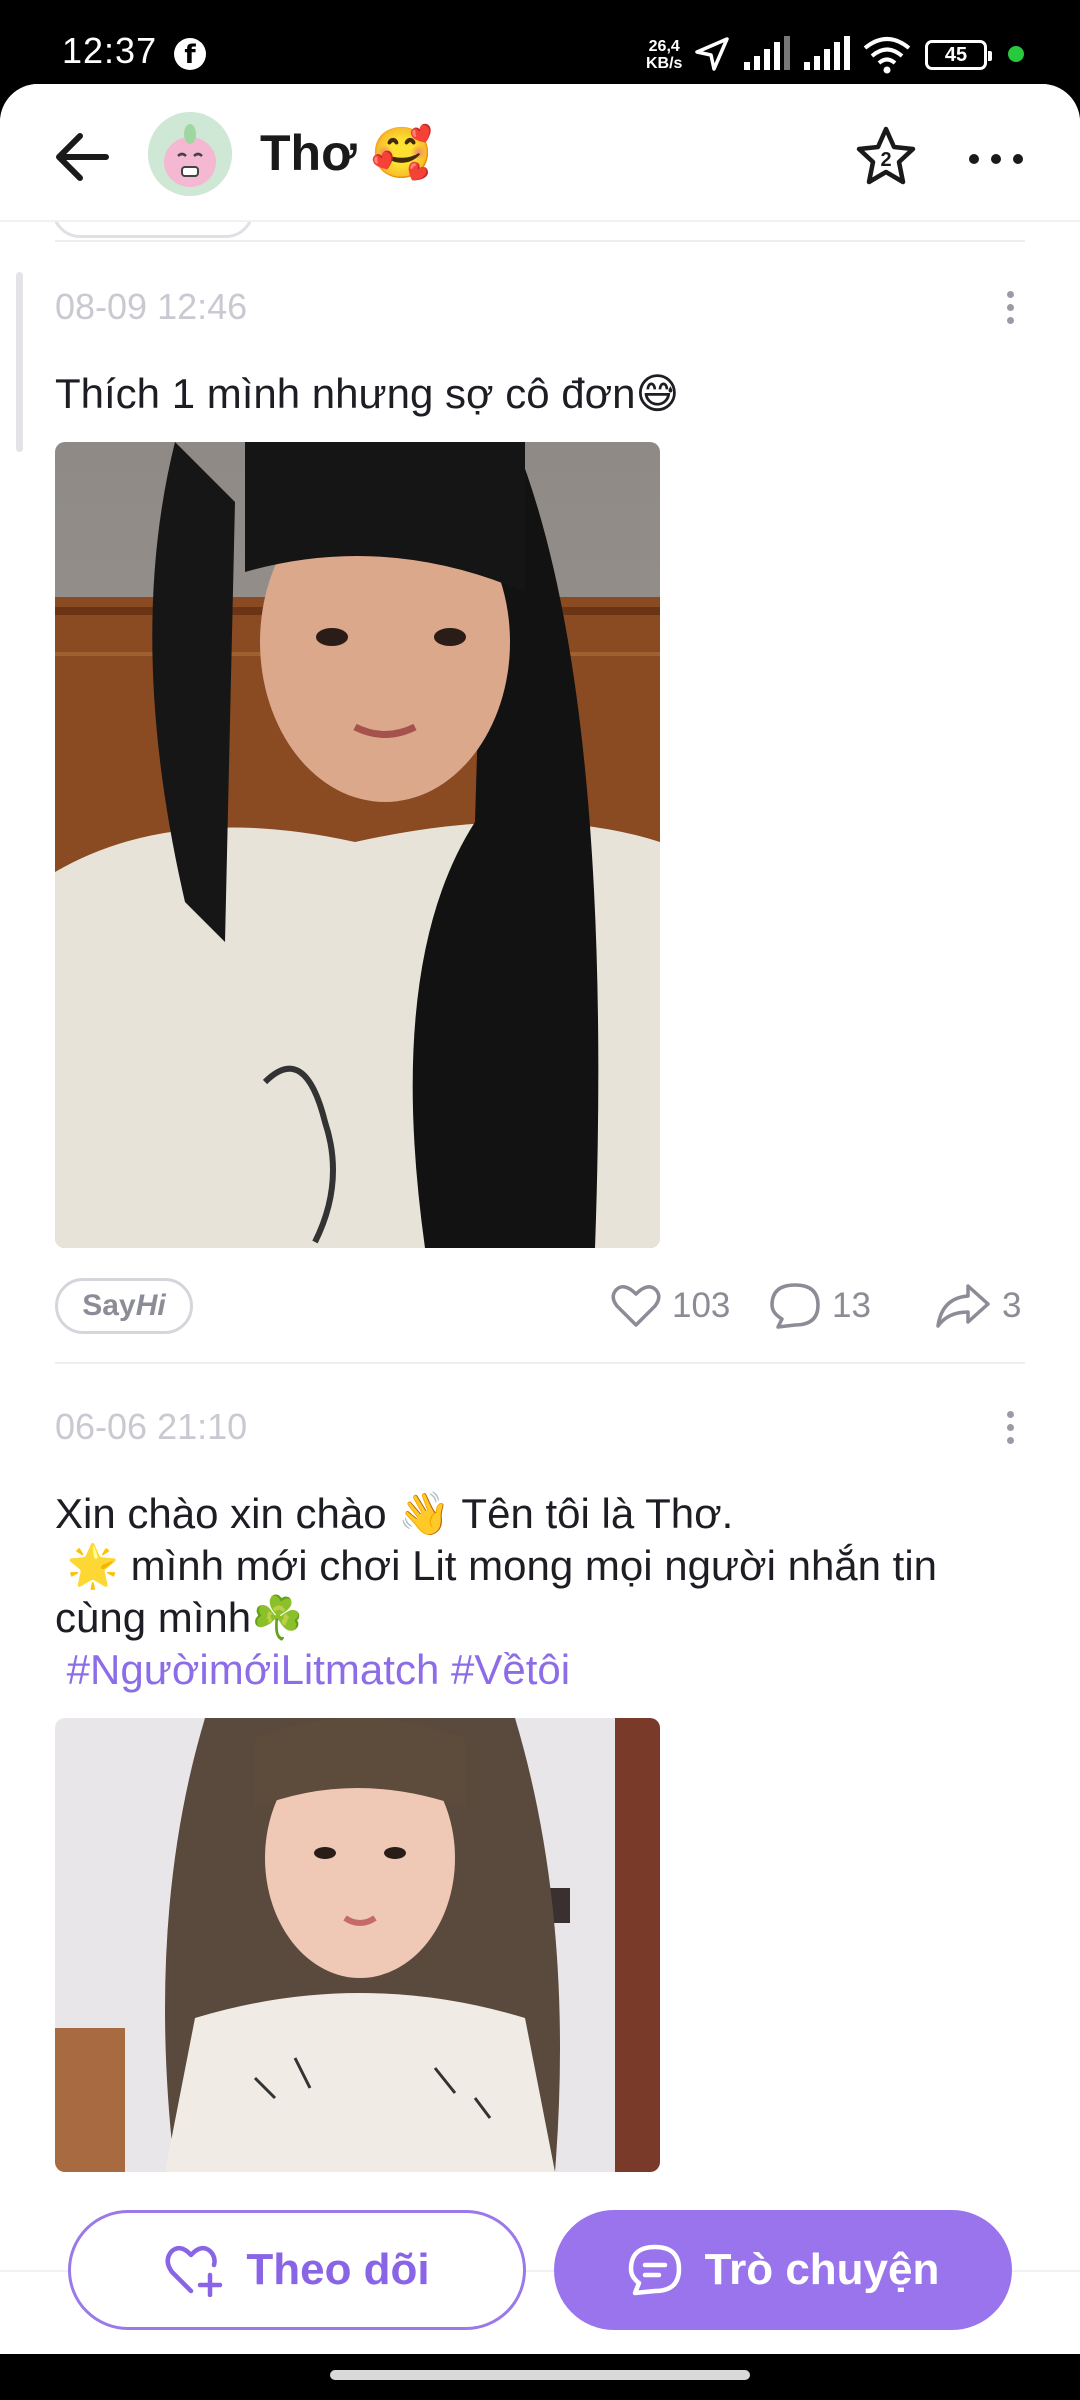 The height and width of the screenshot is (2400, 1080). I want to click on network-speed-value: 26,4, so click(664, 46).